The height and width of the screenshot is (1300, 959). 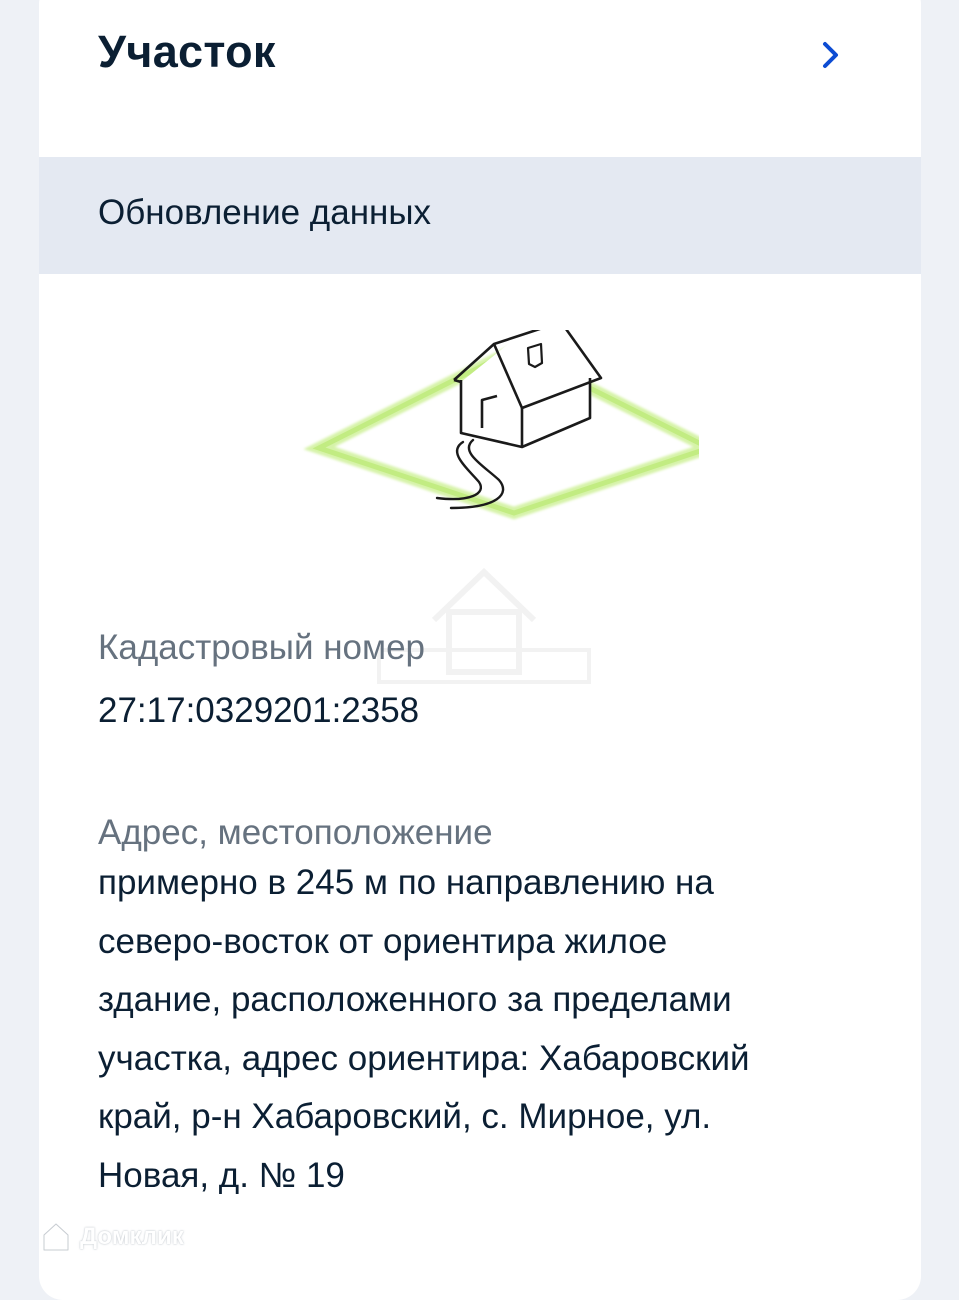 I want to click on address-line: северо-восток от ориентира жилое, so click(x=383, y=941).